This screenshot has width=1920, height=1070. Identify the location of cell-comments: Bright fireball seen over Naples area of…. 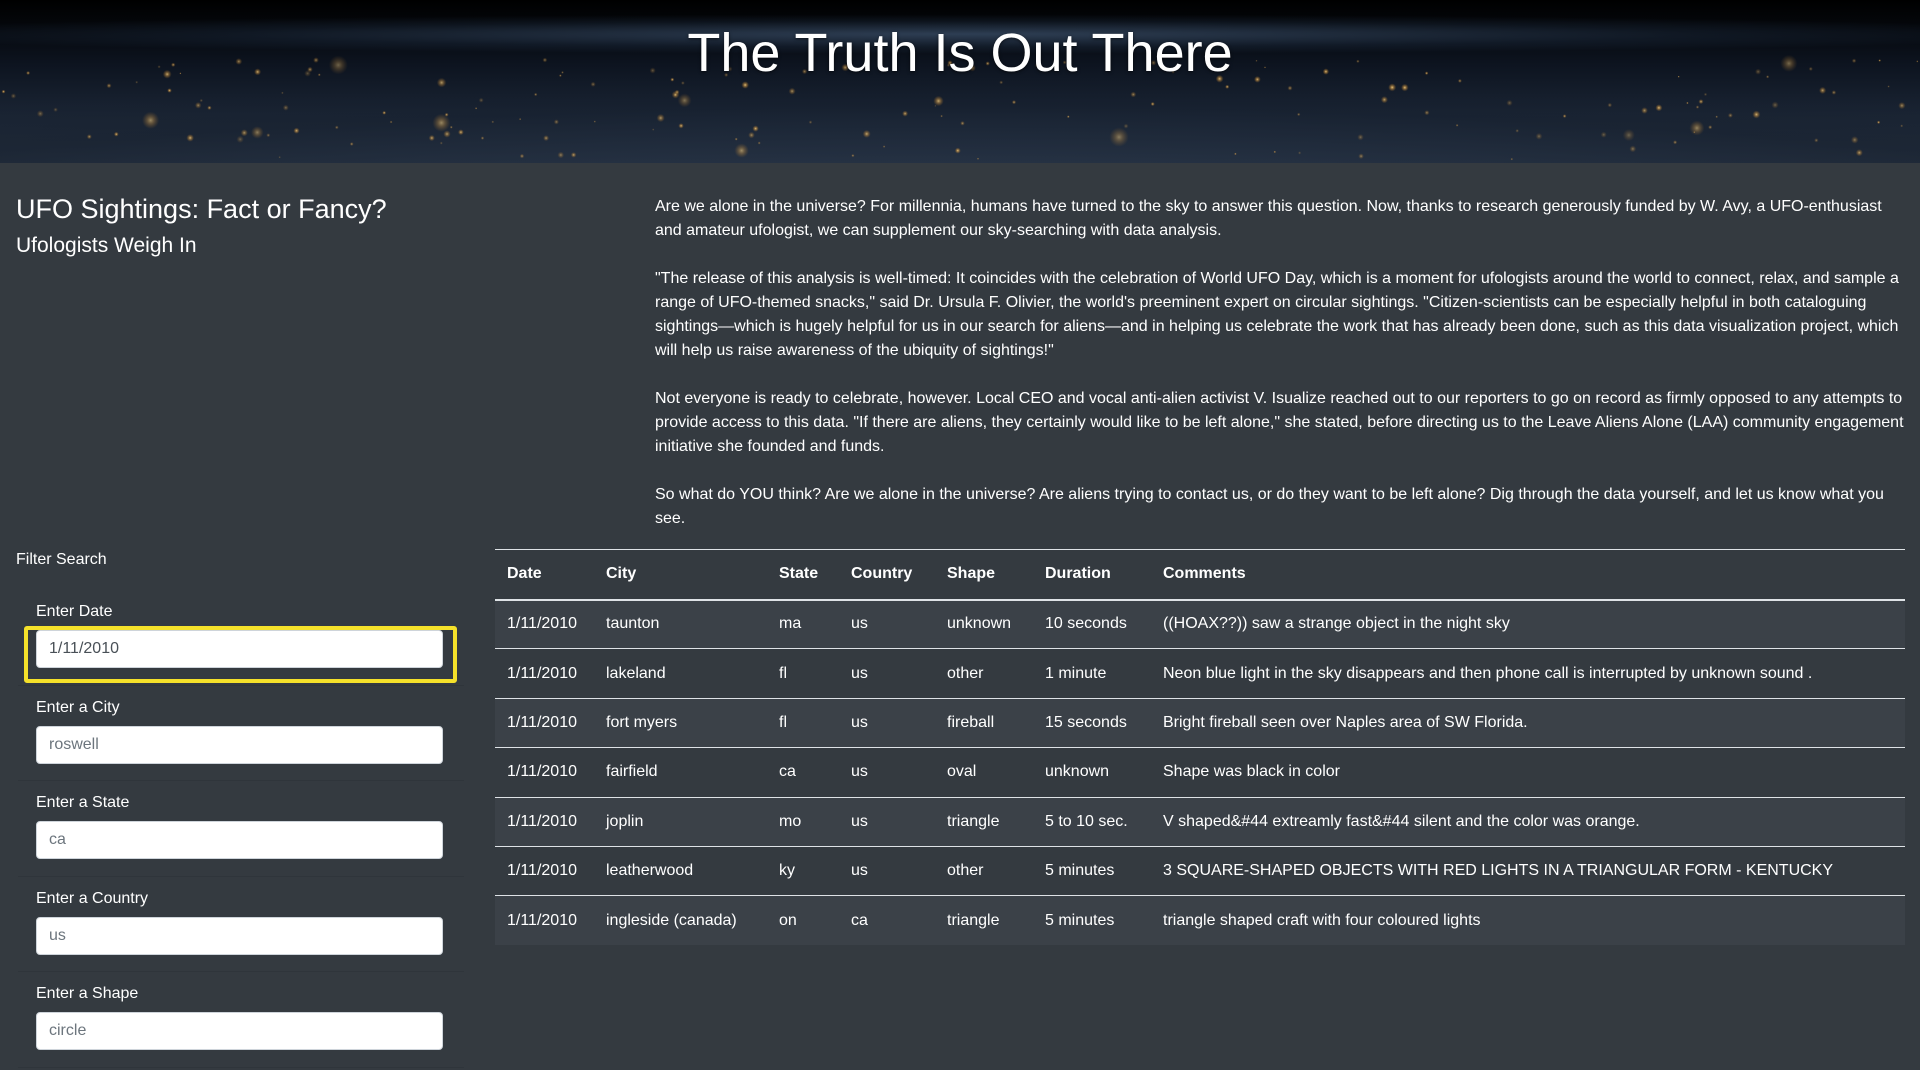
(1528, 722).